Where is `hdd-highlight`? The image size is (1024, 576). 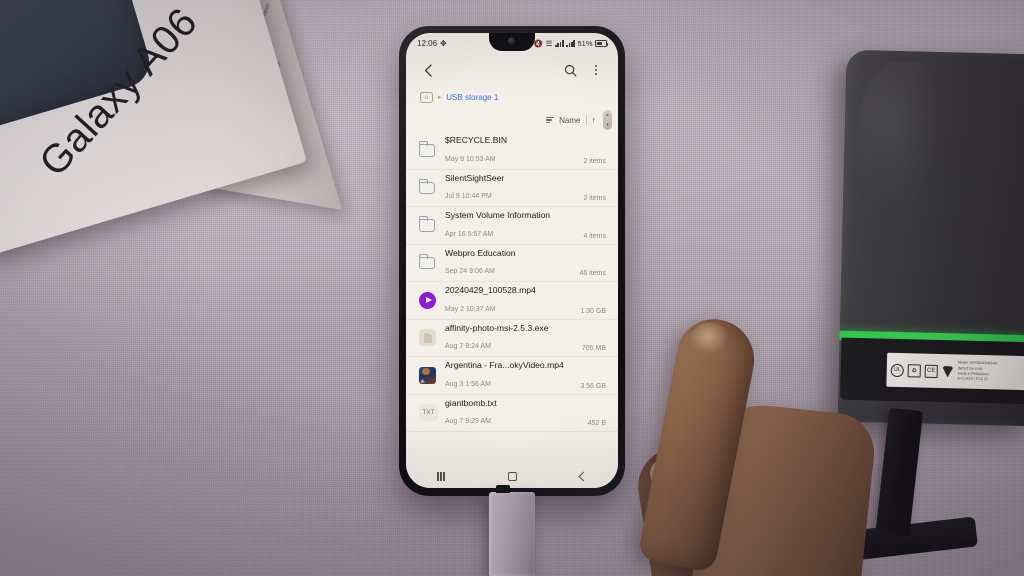 hdd-highlight is located at coordinates (909, 174).